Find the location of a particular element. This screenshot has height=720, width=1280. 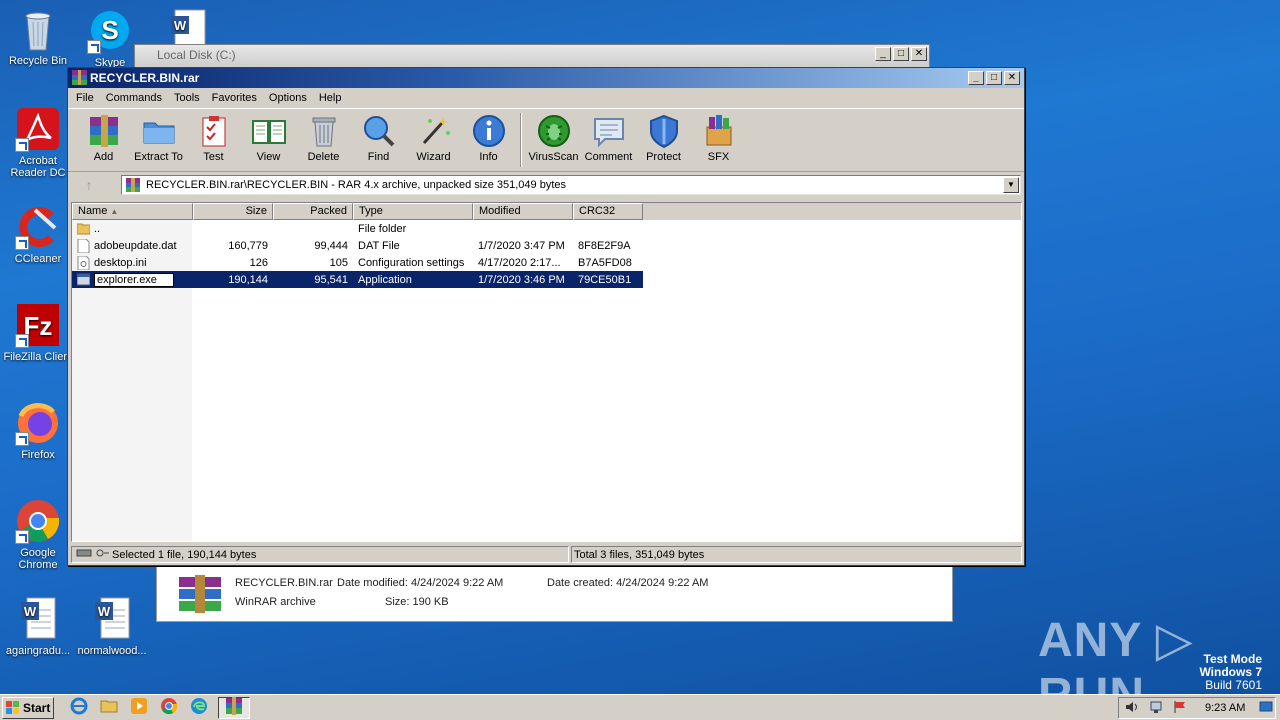

explorer-titlebar: Local Disk (C:) _ □ ✕ is located at coordinates (532, 55).